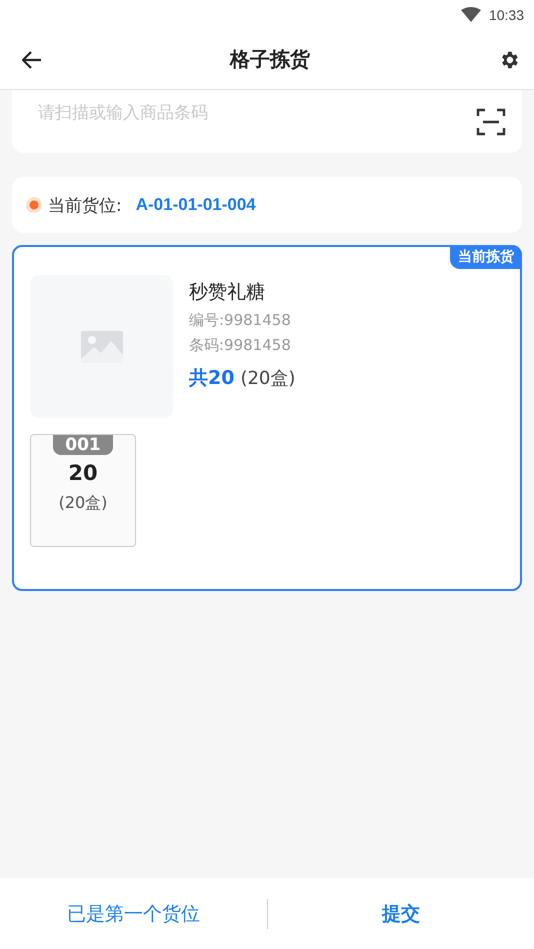  I want to click on slot-number: 001, so click(83, 445).